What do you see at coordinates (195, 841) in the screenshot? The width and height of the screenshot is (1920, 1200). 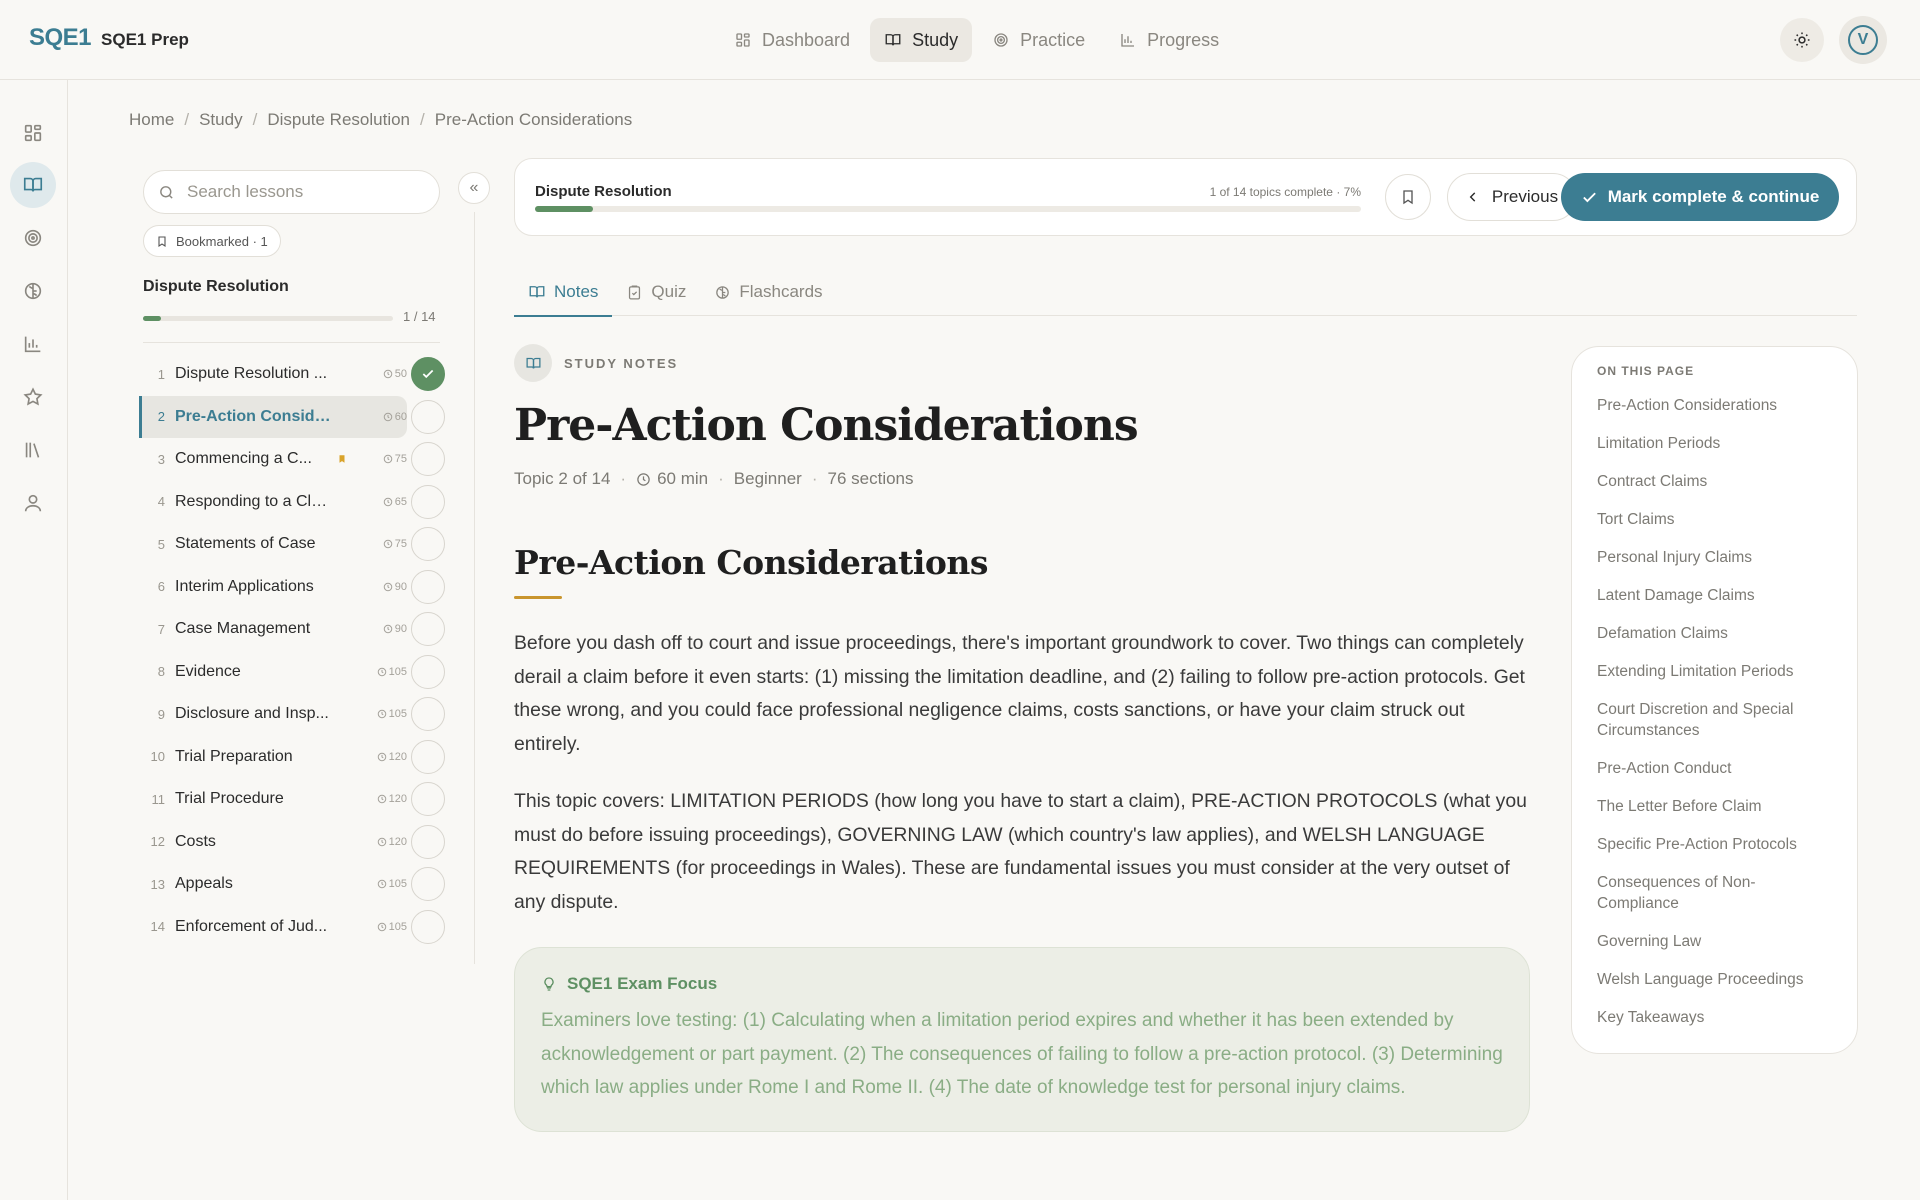 I see `lesson-title: Costs` at bounding box center [195, 841].